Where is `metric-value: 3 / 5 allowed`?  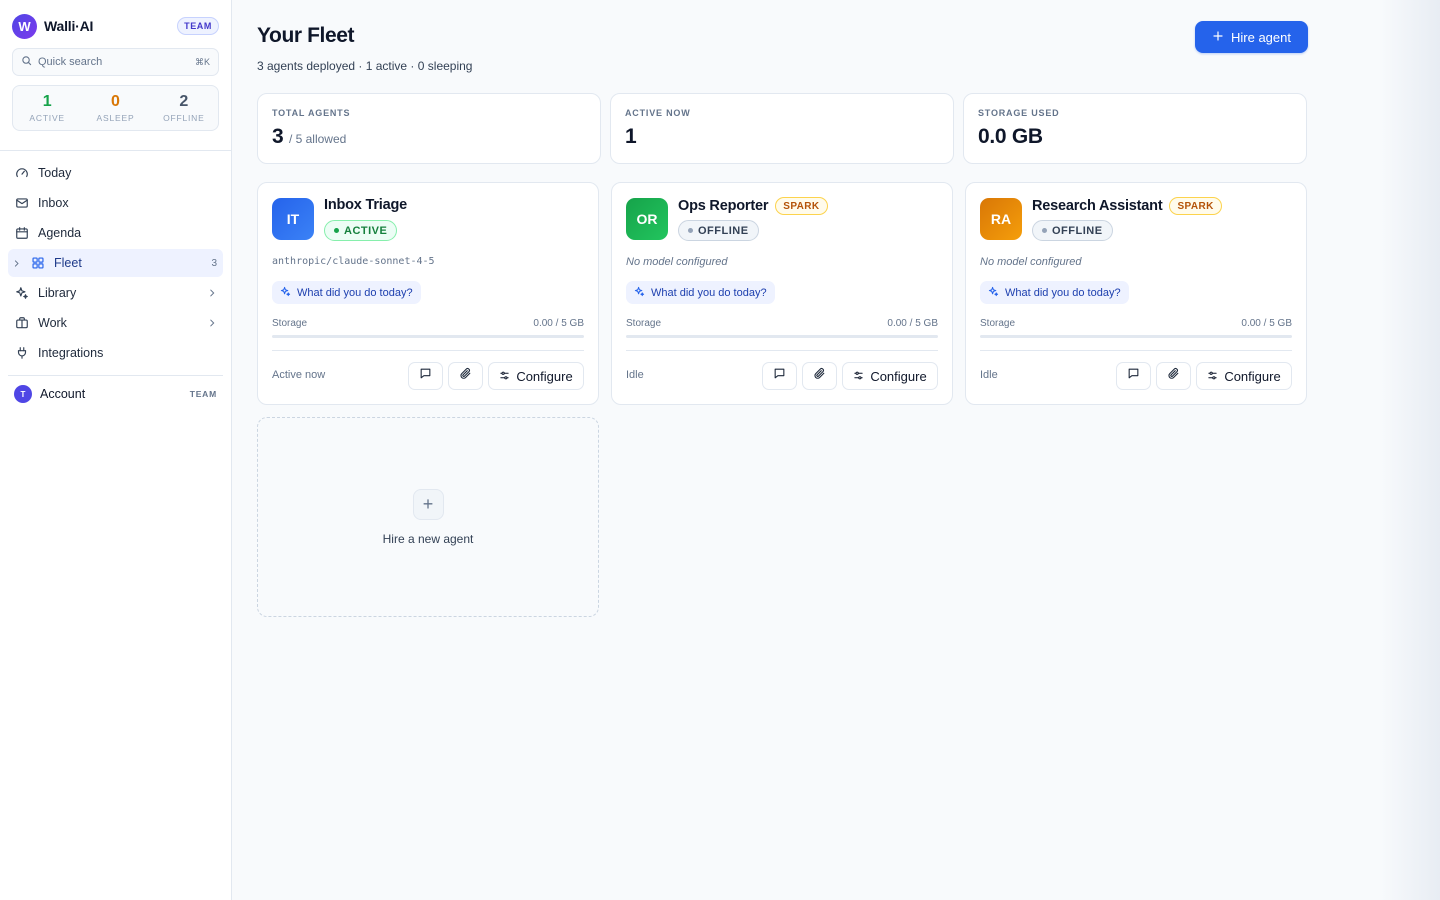
metric-value: 3 / 5 allowed is located at coordinates (429, 137).